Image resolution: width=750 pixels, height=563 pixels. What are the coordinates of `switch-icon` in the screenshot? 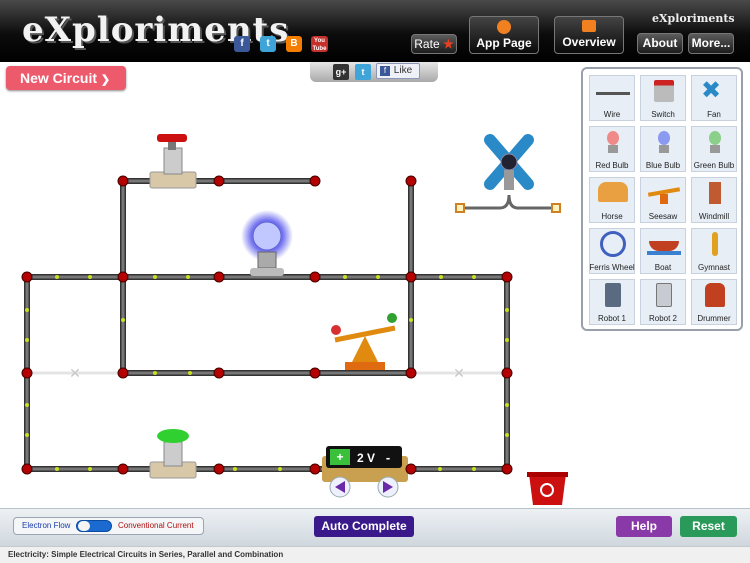 It's located at (664, 91).